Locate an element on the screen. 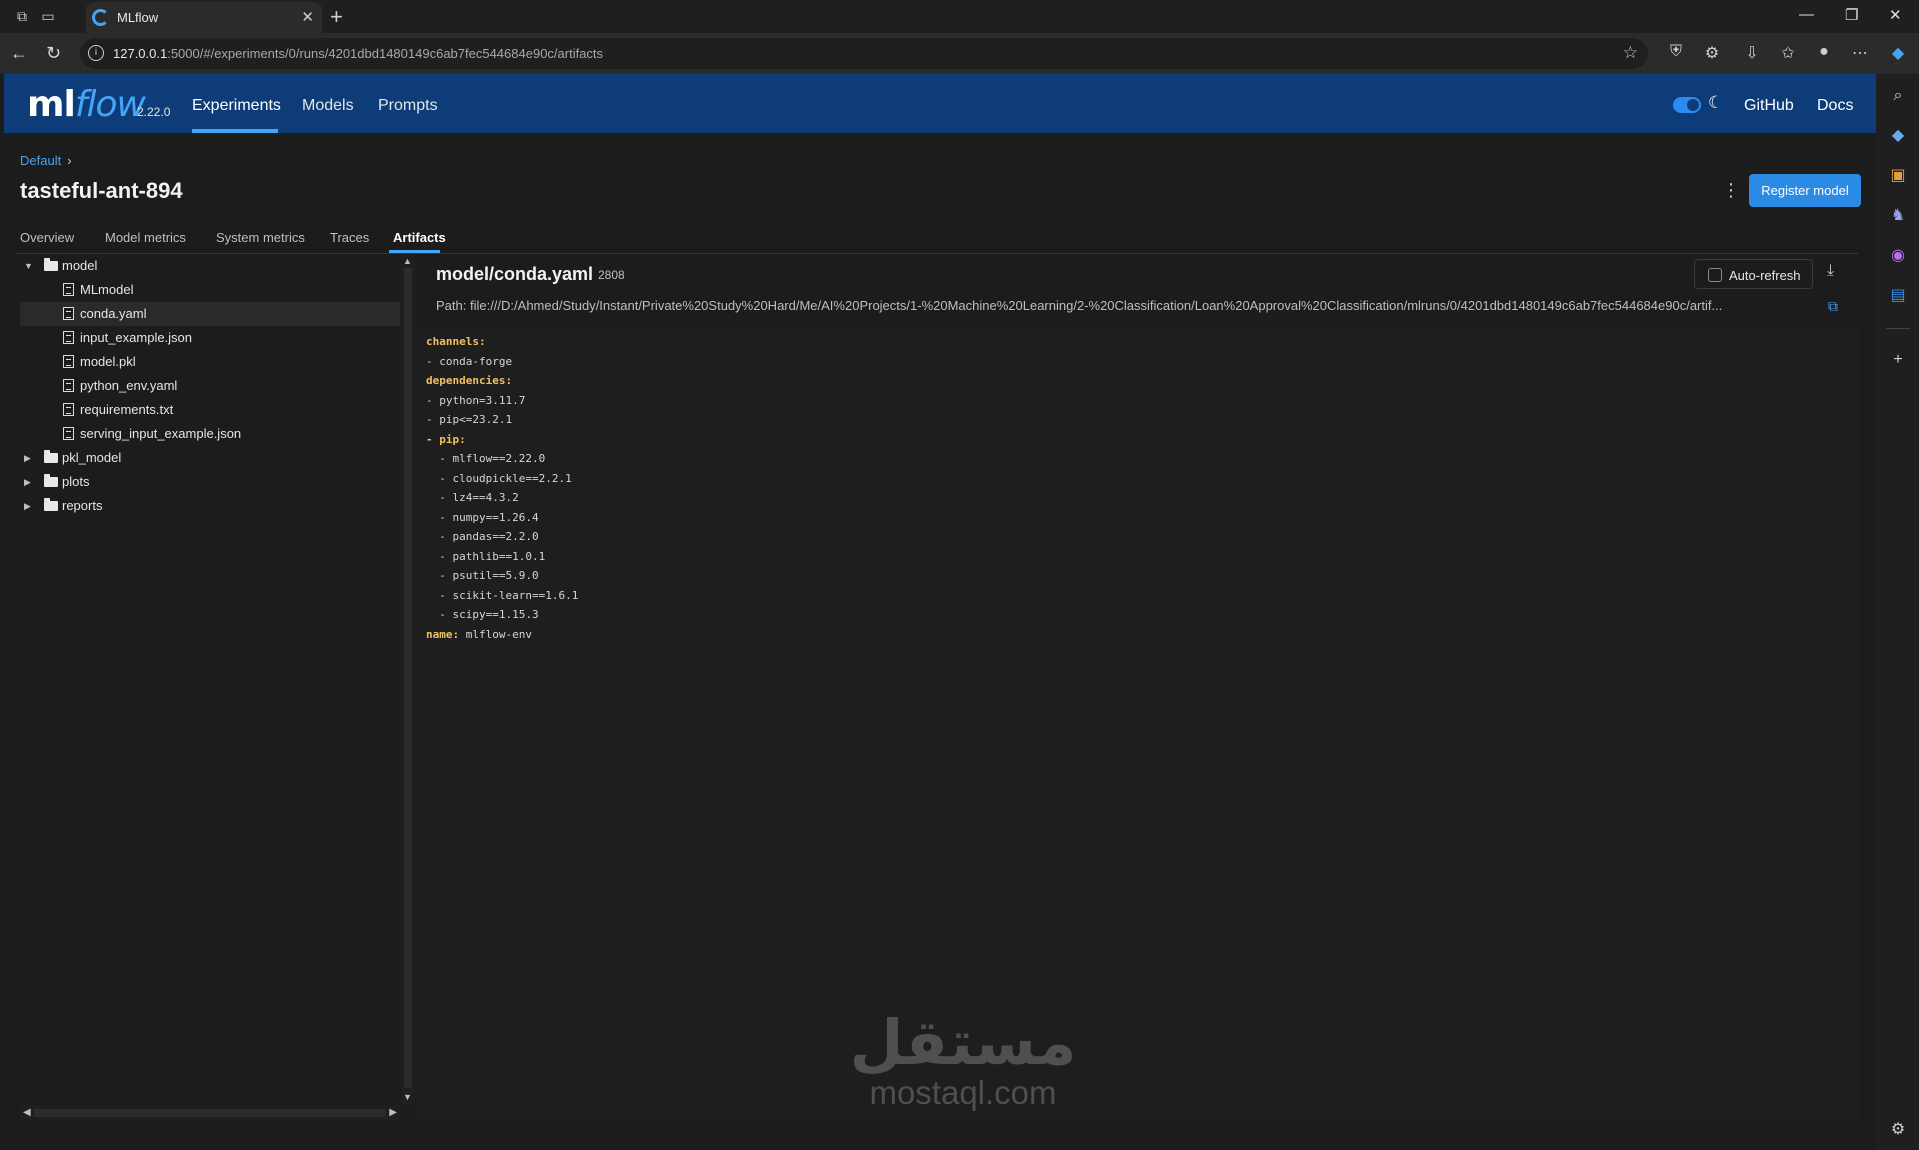 The height and width of the screenshot is (1150, 1919). artifact-title: model/conda.yaml is located at coordinates (515, 274).